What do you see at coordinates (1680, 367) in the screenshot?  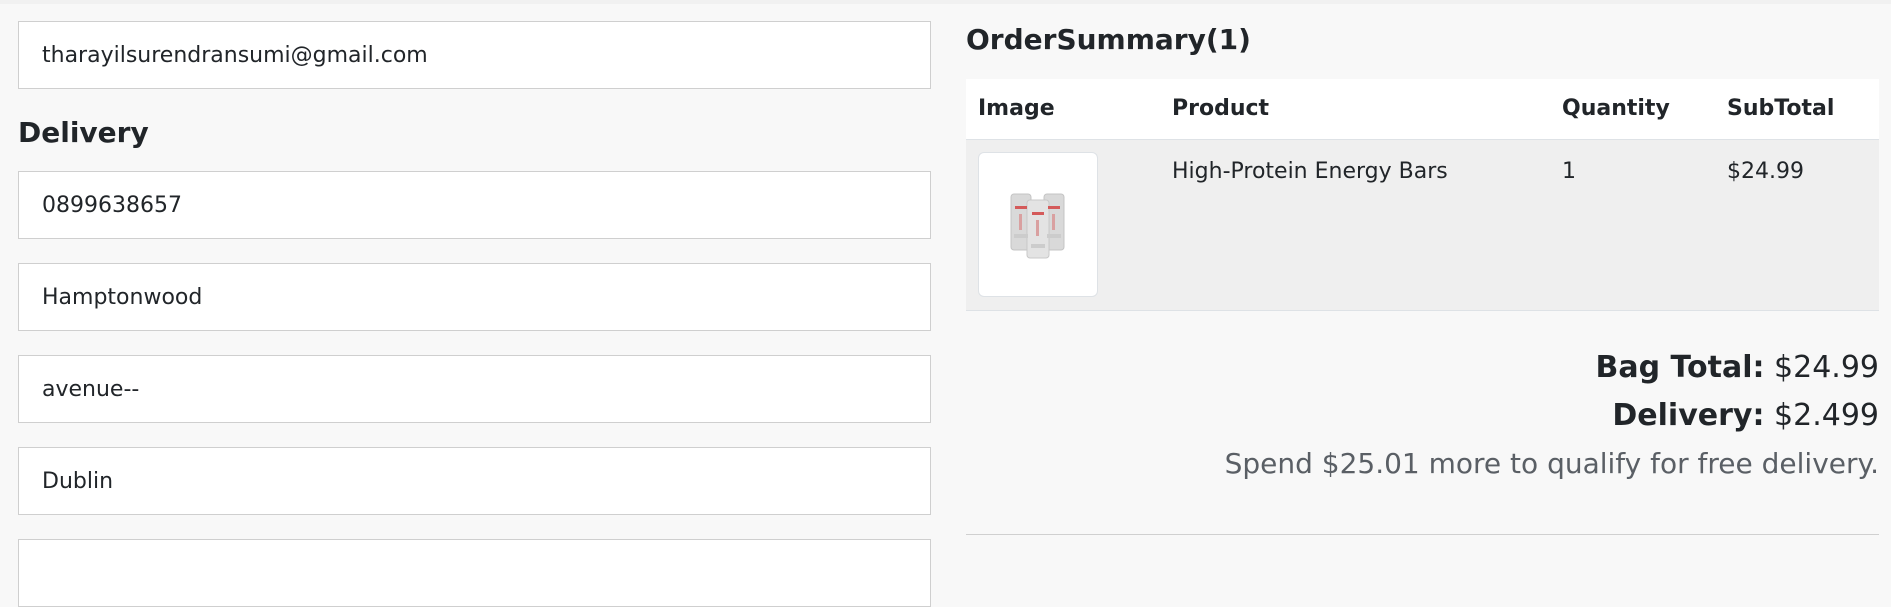 I see `bag-total-label: Bag Total:` at bounding box center [1680, 367].